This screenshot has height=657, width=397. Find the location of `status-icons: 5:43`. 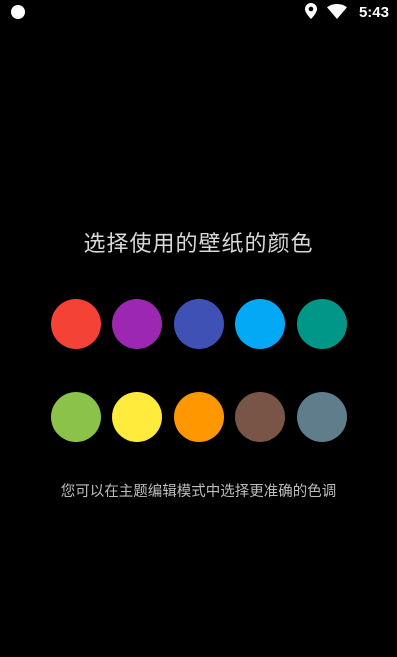

status-icons: 5:43 is located at coordinates (346, 13).